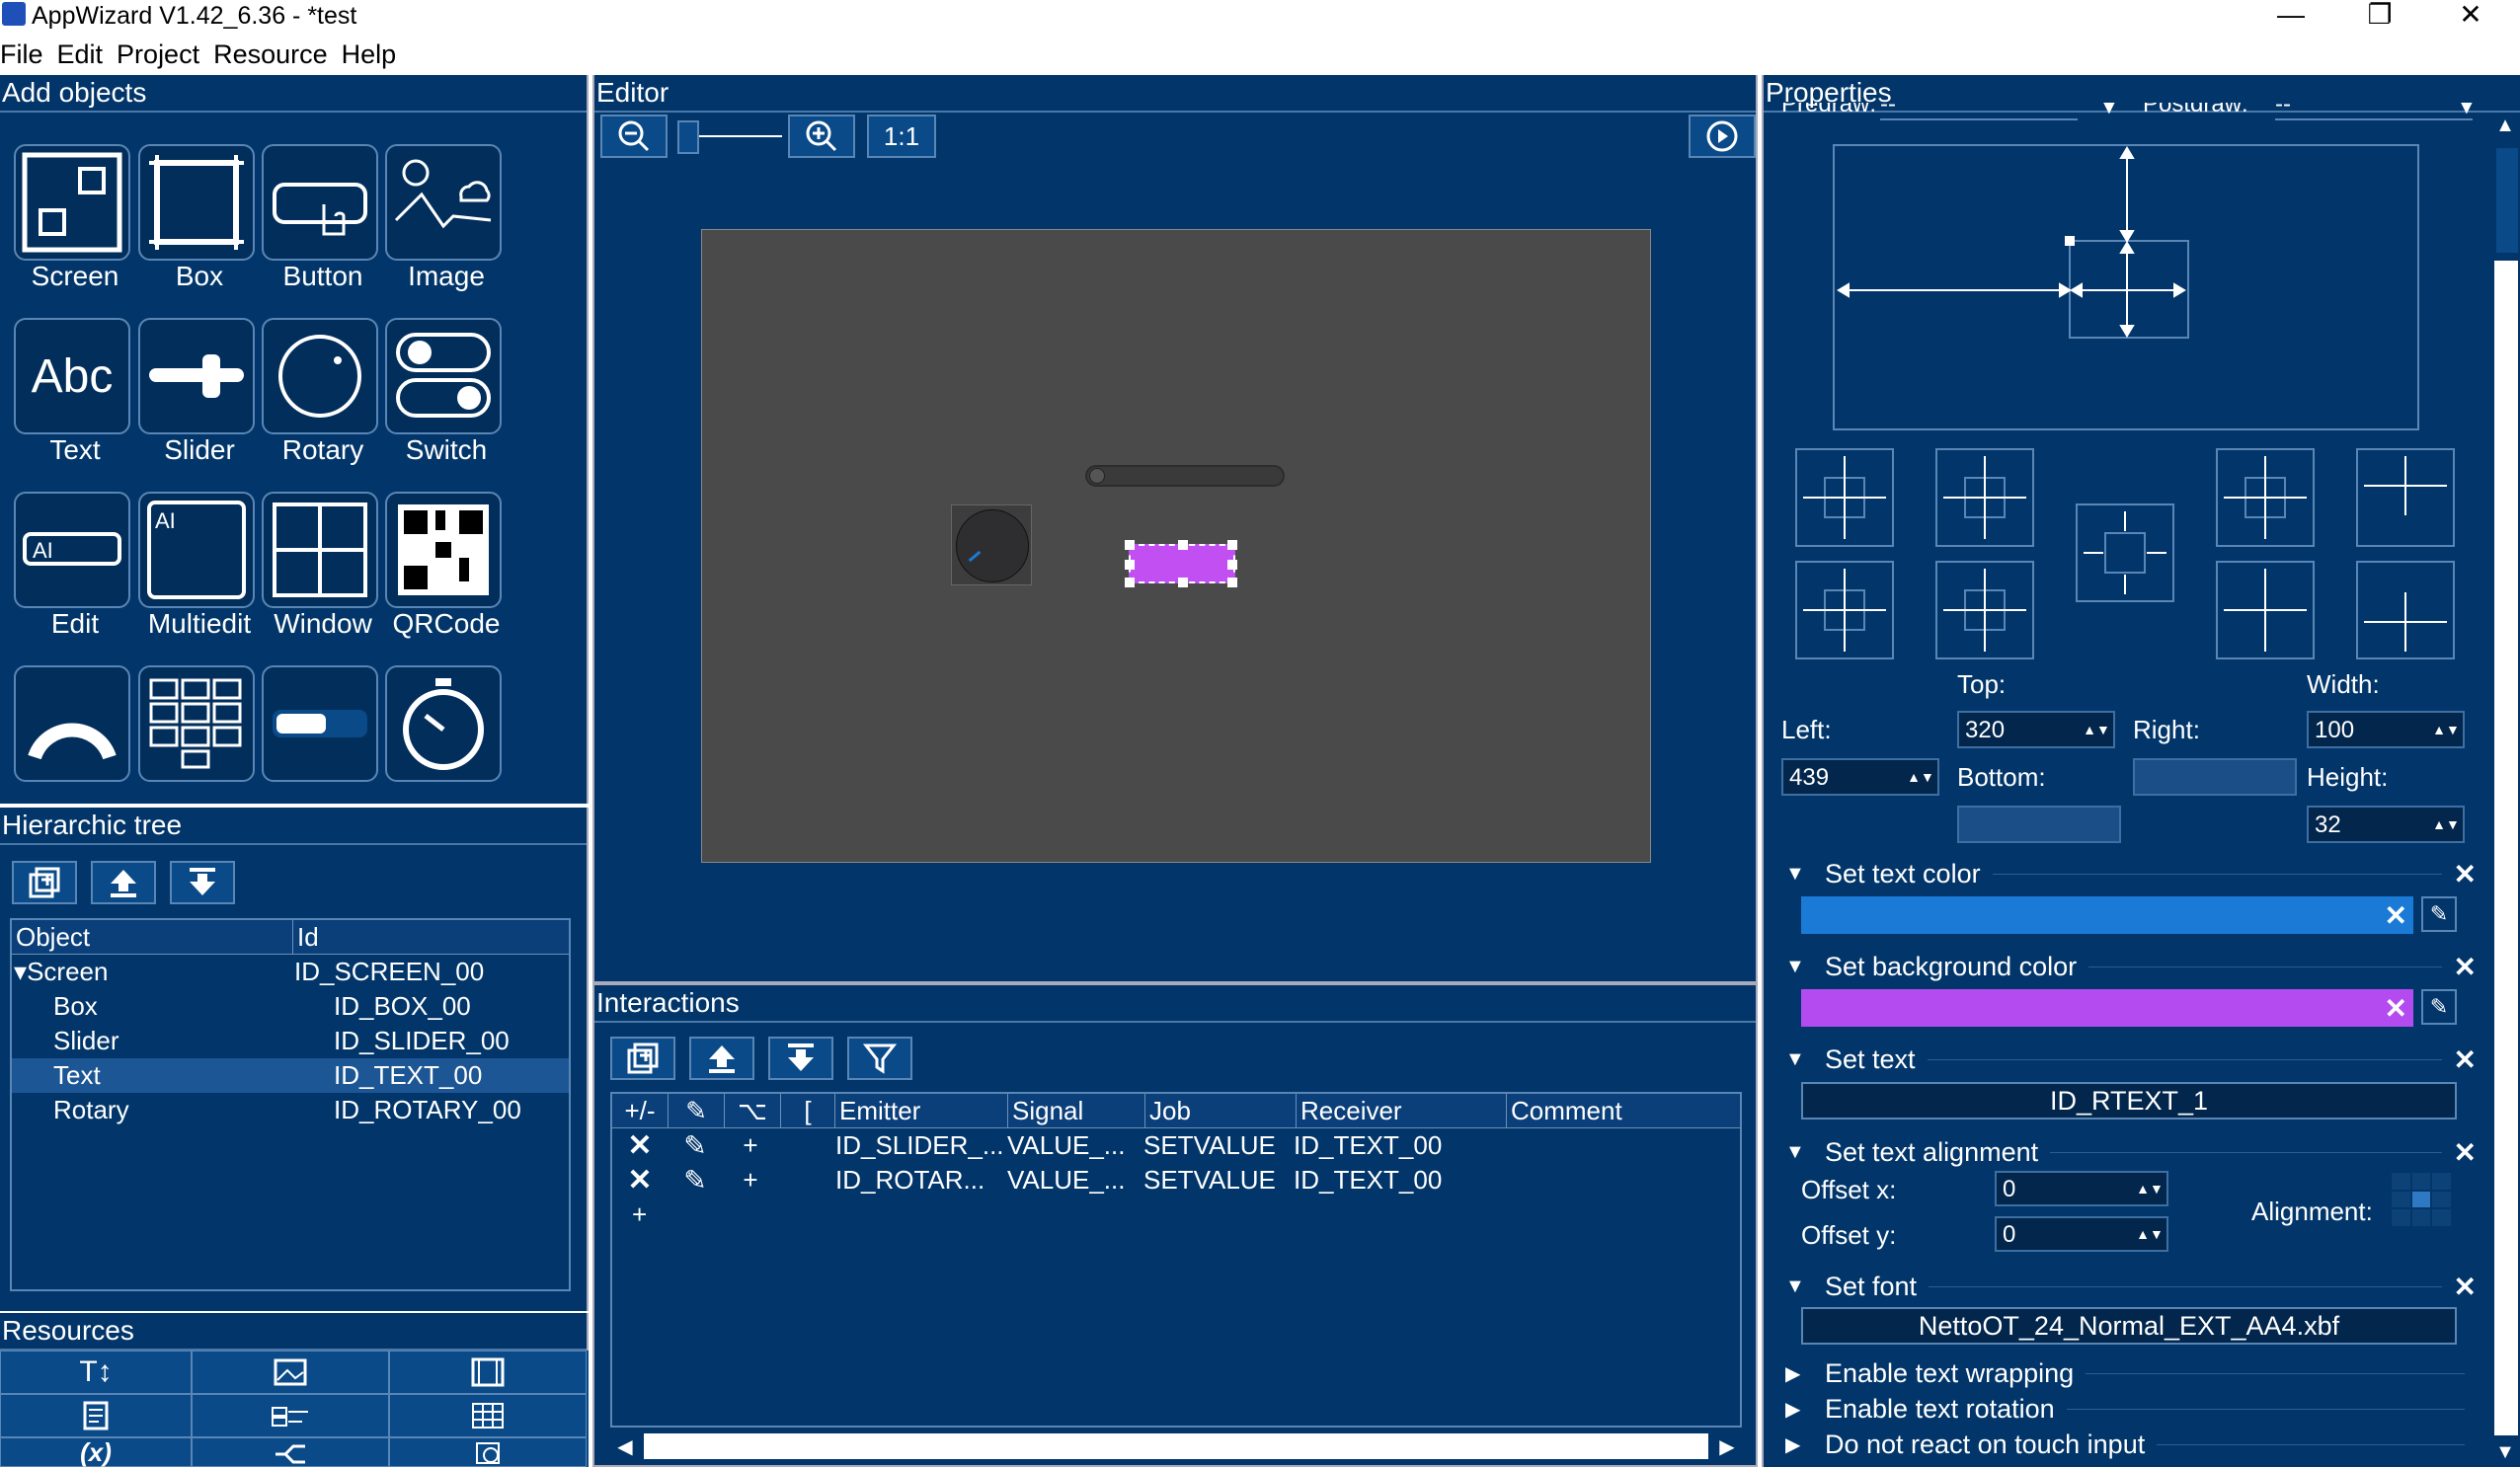 This screenshot has height=1468, width=2520. Describe the element at coordinates (290, 1041) in the screenshot. I see `tree-row-slider: Slider ID_SLIDER_00` at that location.